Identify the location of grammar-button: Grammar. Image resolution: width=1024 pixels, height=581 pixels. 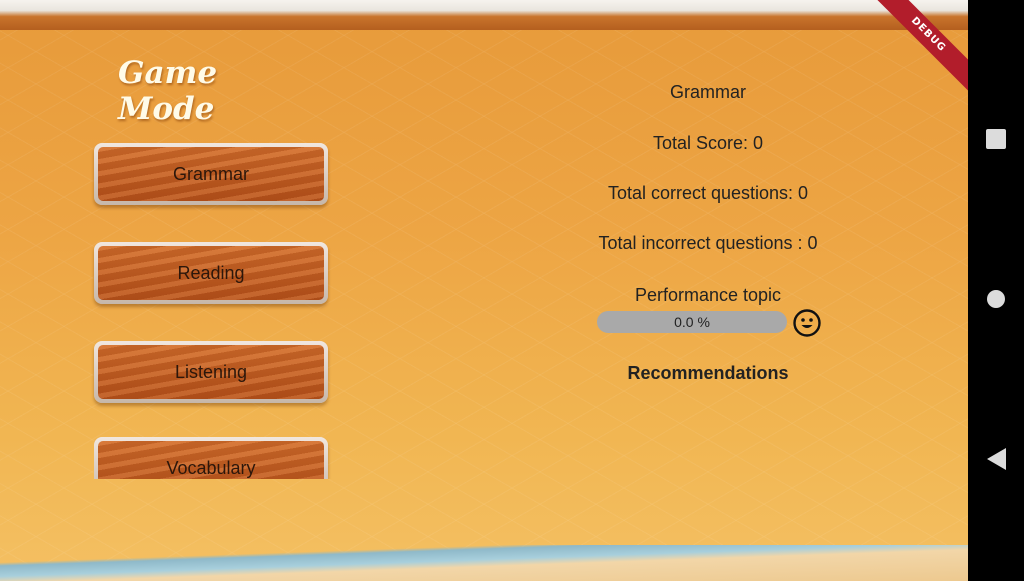
(211, 174).